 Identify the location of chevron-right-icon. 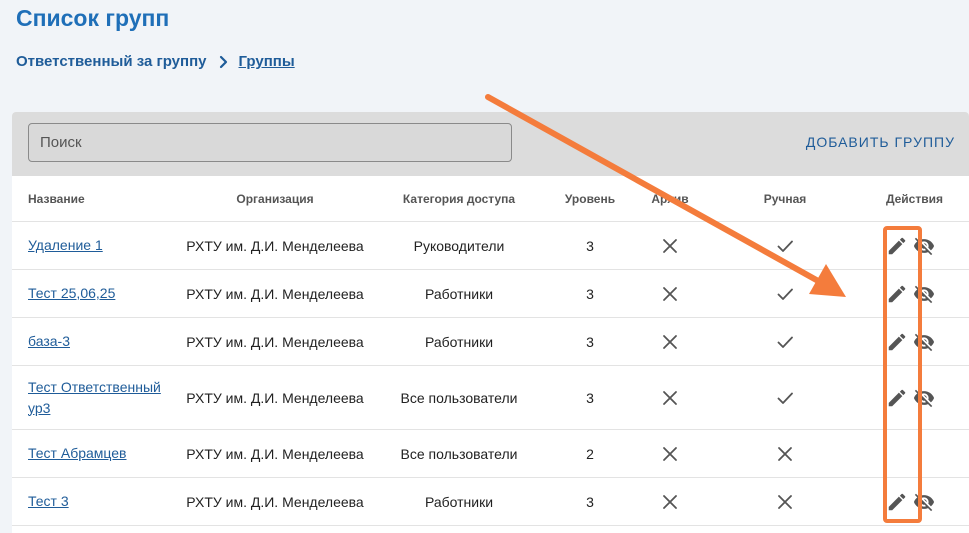
(224, 62).